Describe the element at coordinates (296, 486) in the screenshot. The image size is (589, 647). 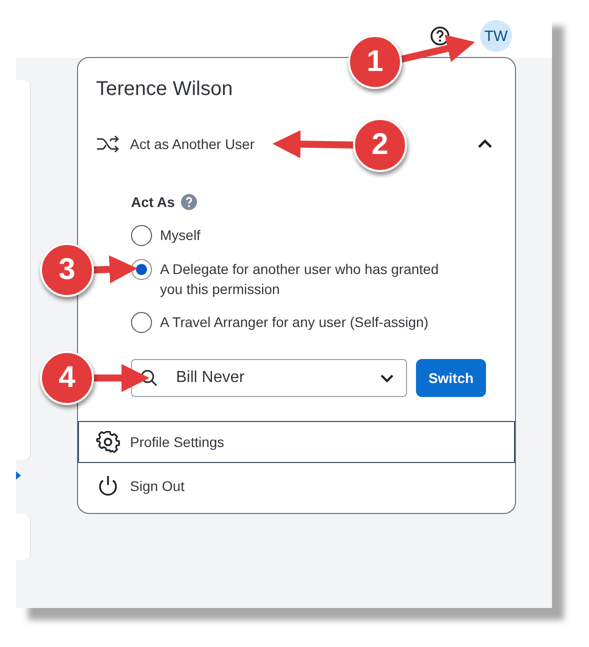
I see `menu-item: Sign Out` at that location.